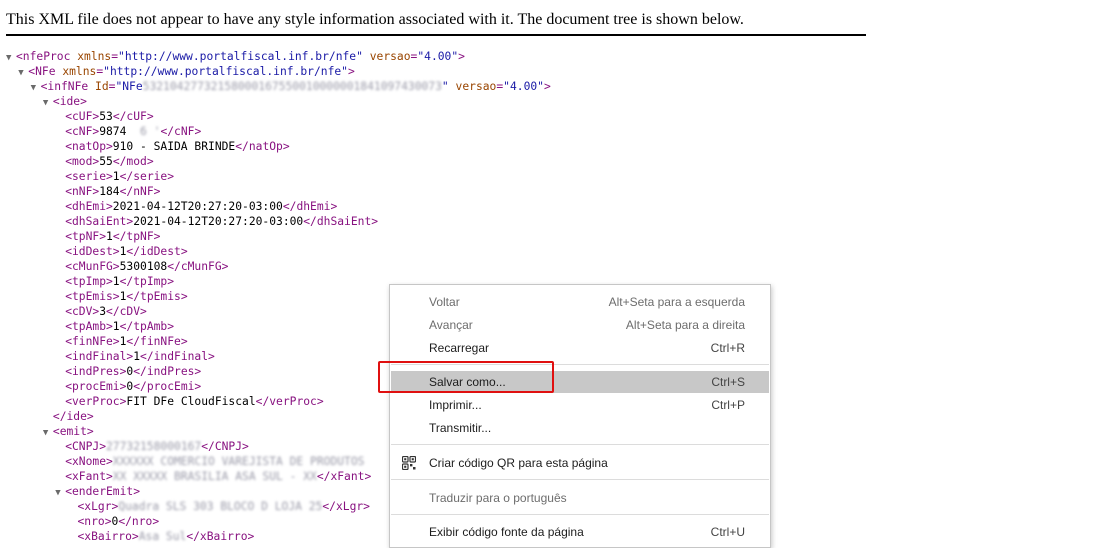  I want to click on xml-token: 3, so click(103, 311).